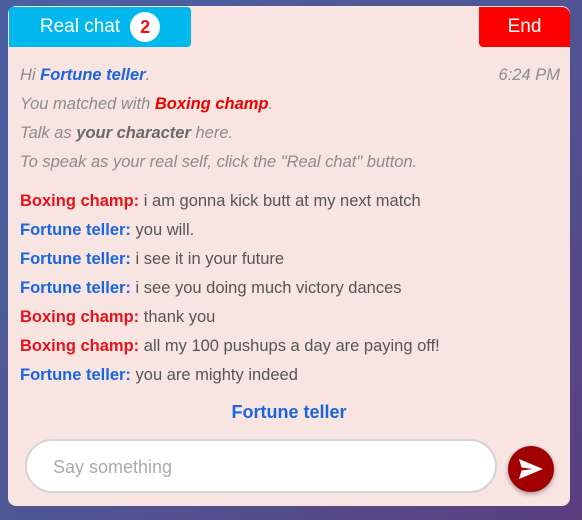 This screenshot has width=582, height=520. I want to click on message-input, so click(263, 467).